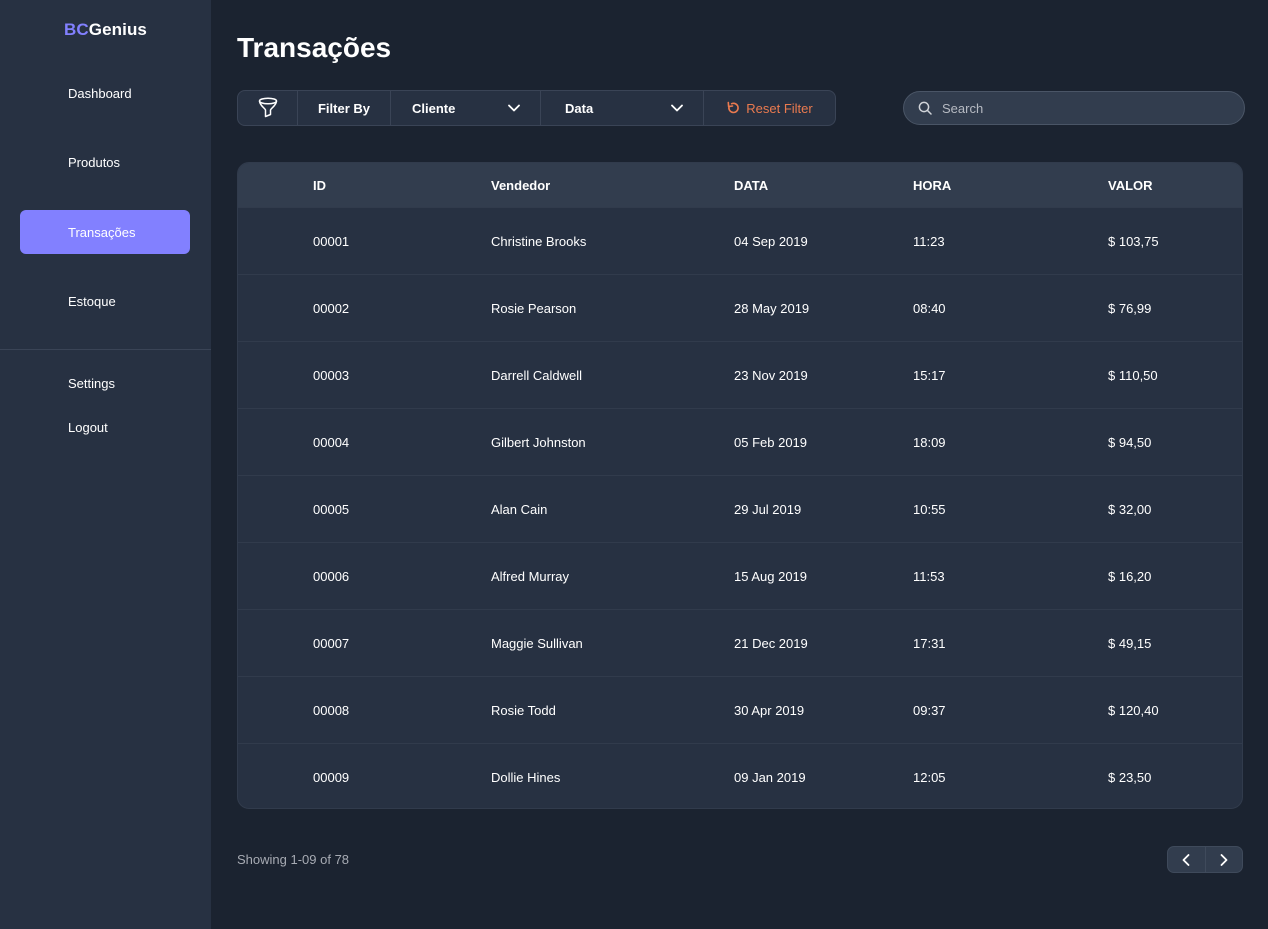 The width and height of the screenshot is (1268, 929). What do you see at coordinates (331, 375) in the screenshot?
I see `cell-id: 00003` at bounding box center [331, 375].